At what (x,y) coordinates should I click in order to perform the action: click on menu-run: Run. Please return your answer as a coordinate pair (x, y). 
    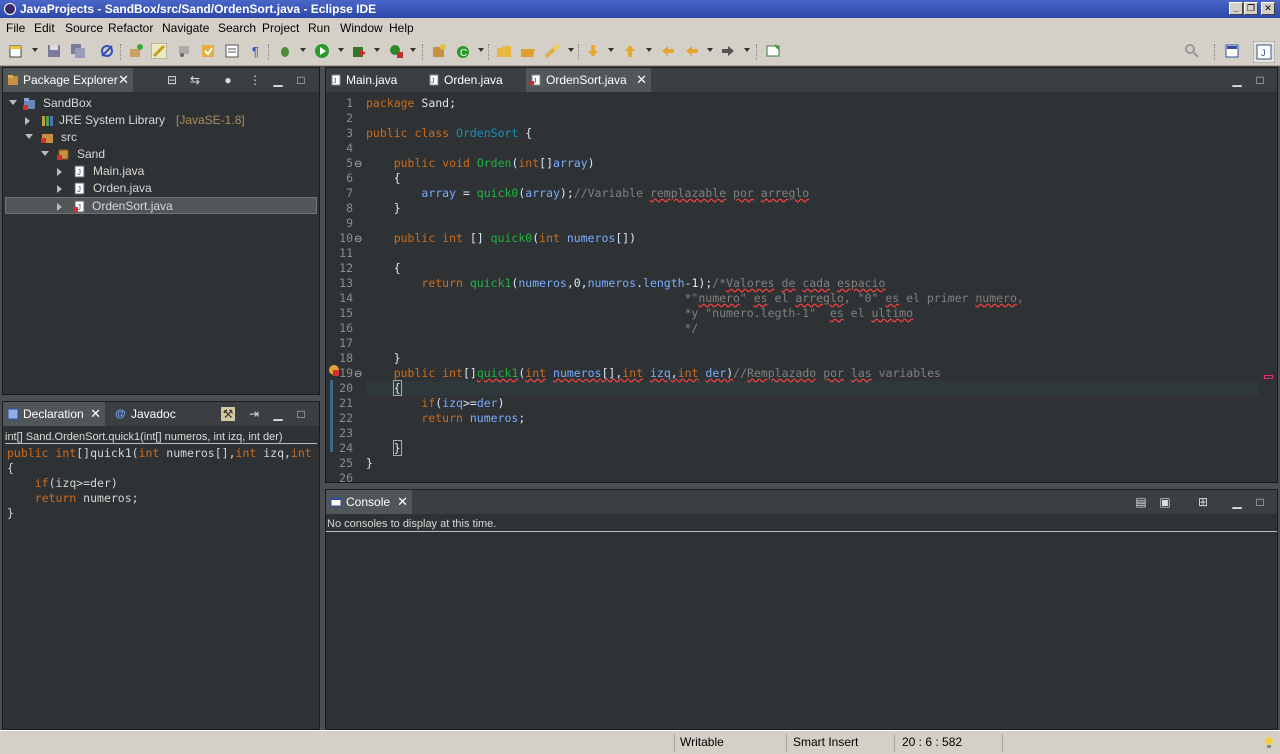
    Looking at the image, I should click on (319, 28).